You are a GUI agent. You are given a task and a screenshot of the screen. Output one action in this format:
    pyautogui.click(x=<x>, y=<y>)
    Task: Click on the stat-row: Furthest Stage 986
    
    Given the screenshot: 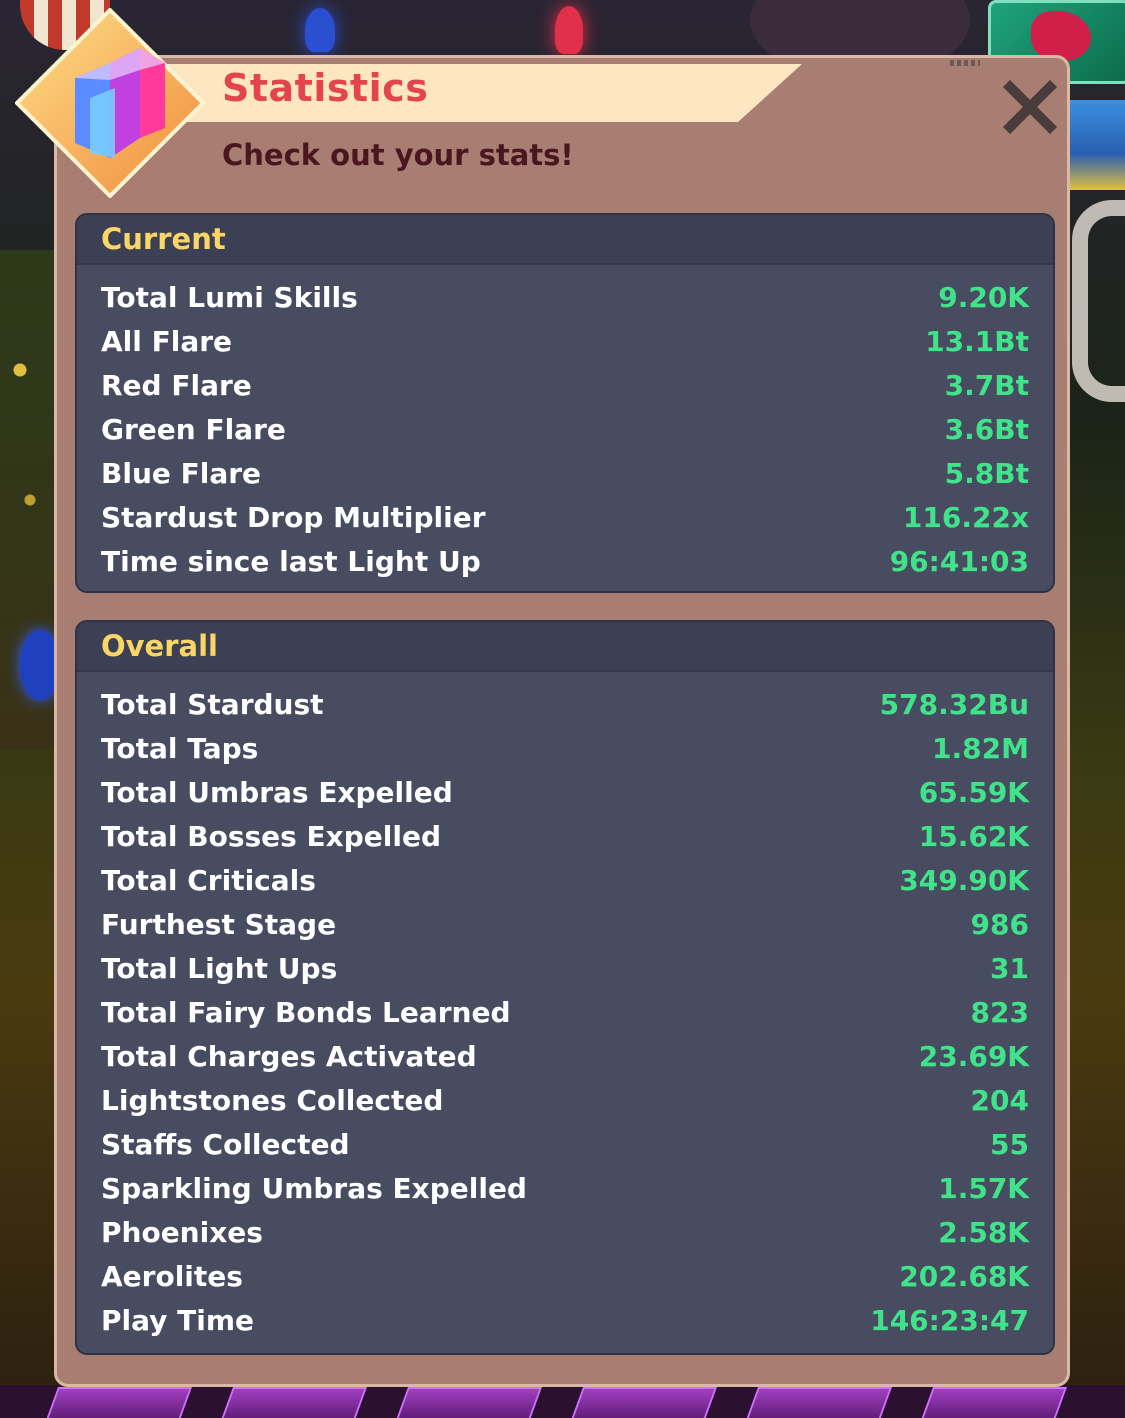 What is the action you would take?
    pyautogui.click(x=565, y=924)
    